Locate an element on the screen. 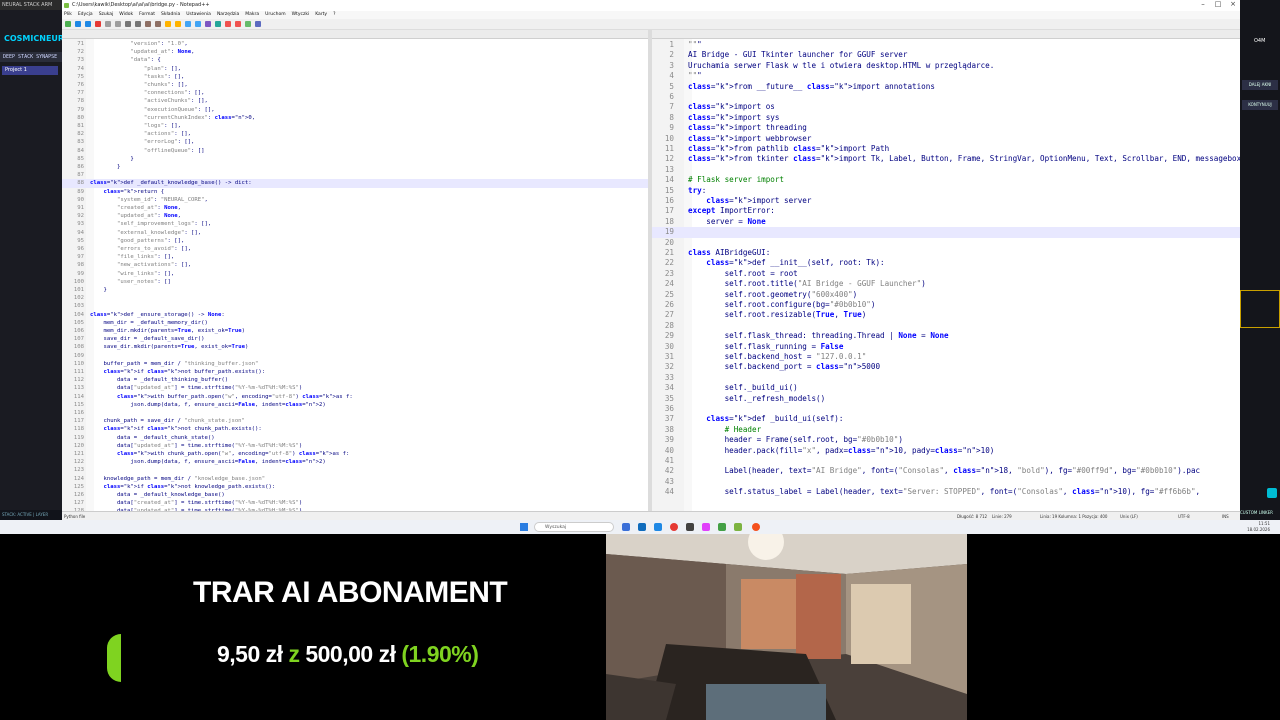  menu-item: Format is located at coordinates (147, 14).